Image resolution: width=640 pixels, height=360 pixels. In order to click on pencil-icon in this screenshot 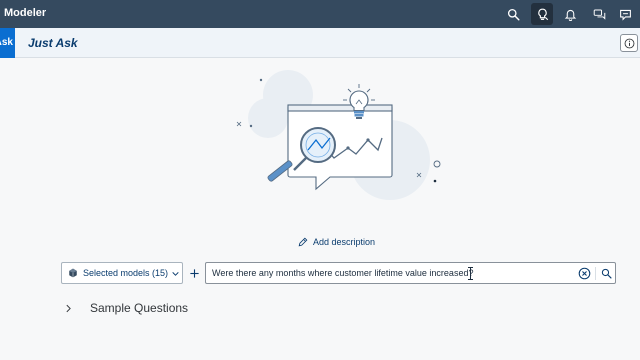, I will do `click(303, 242)`.